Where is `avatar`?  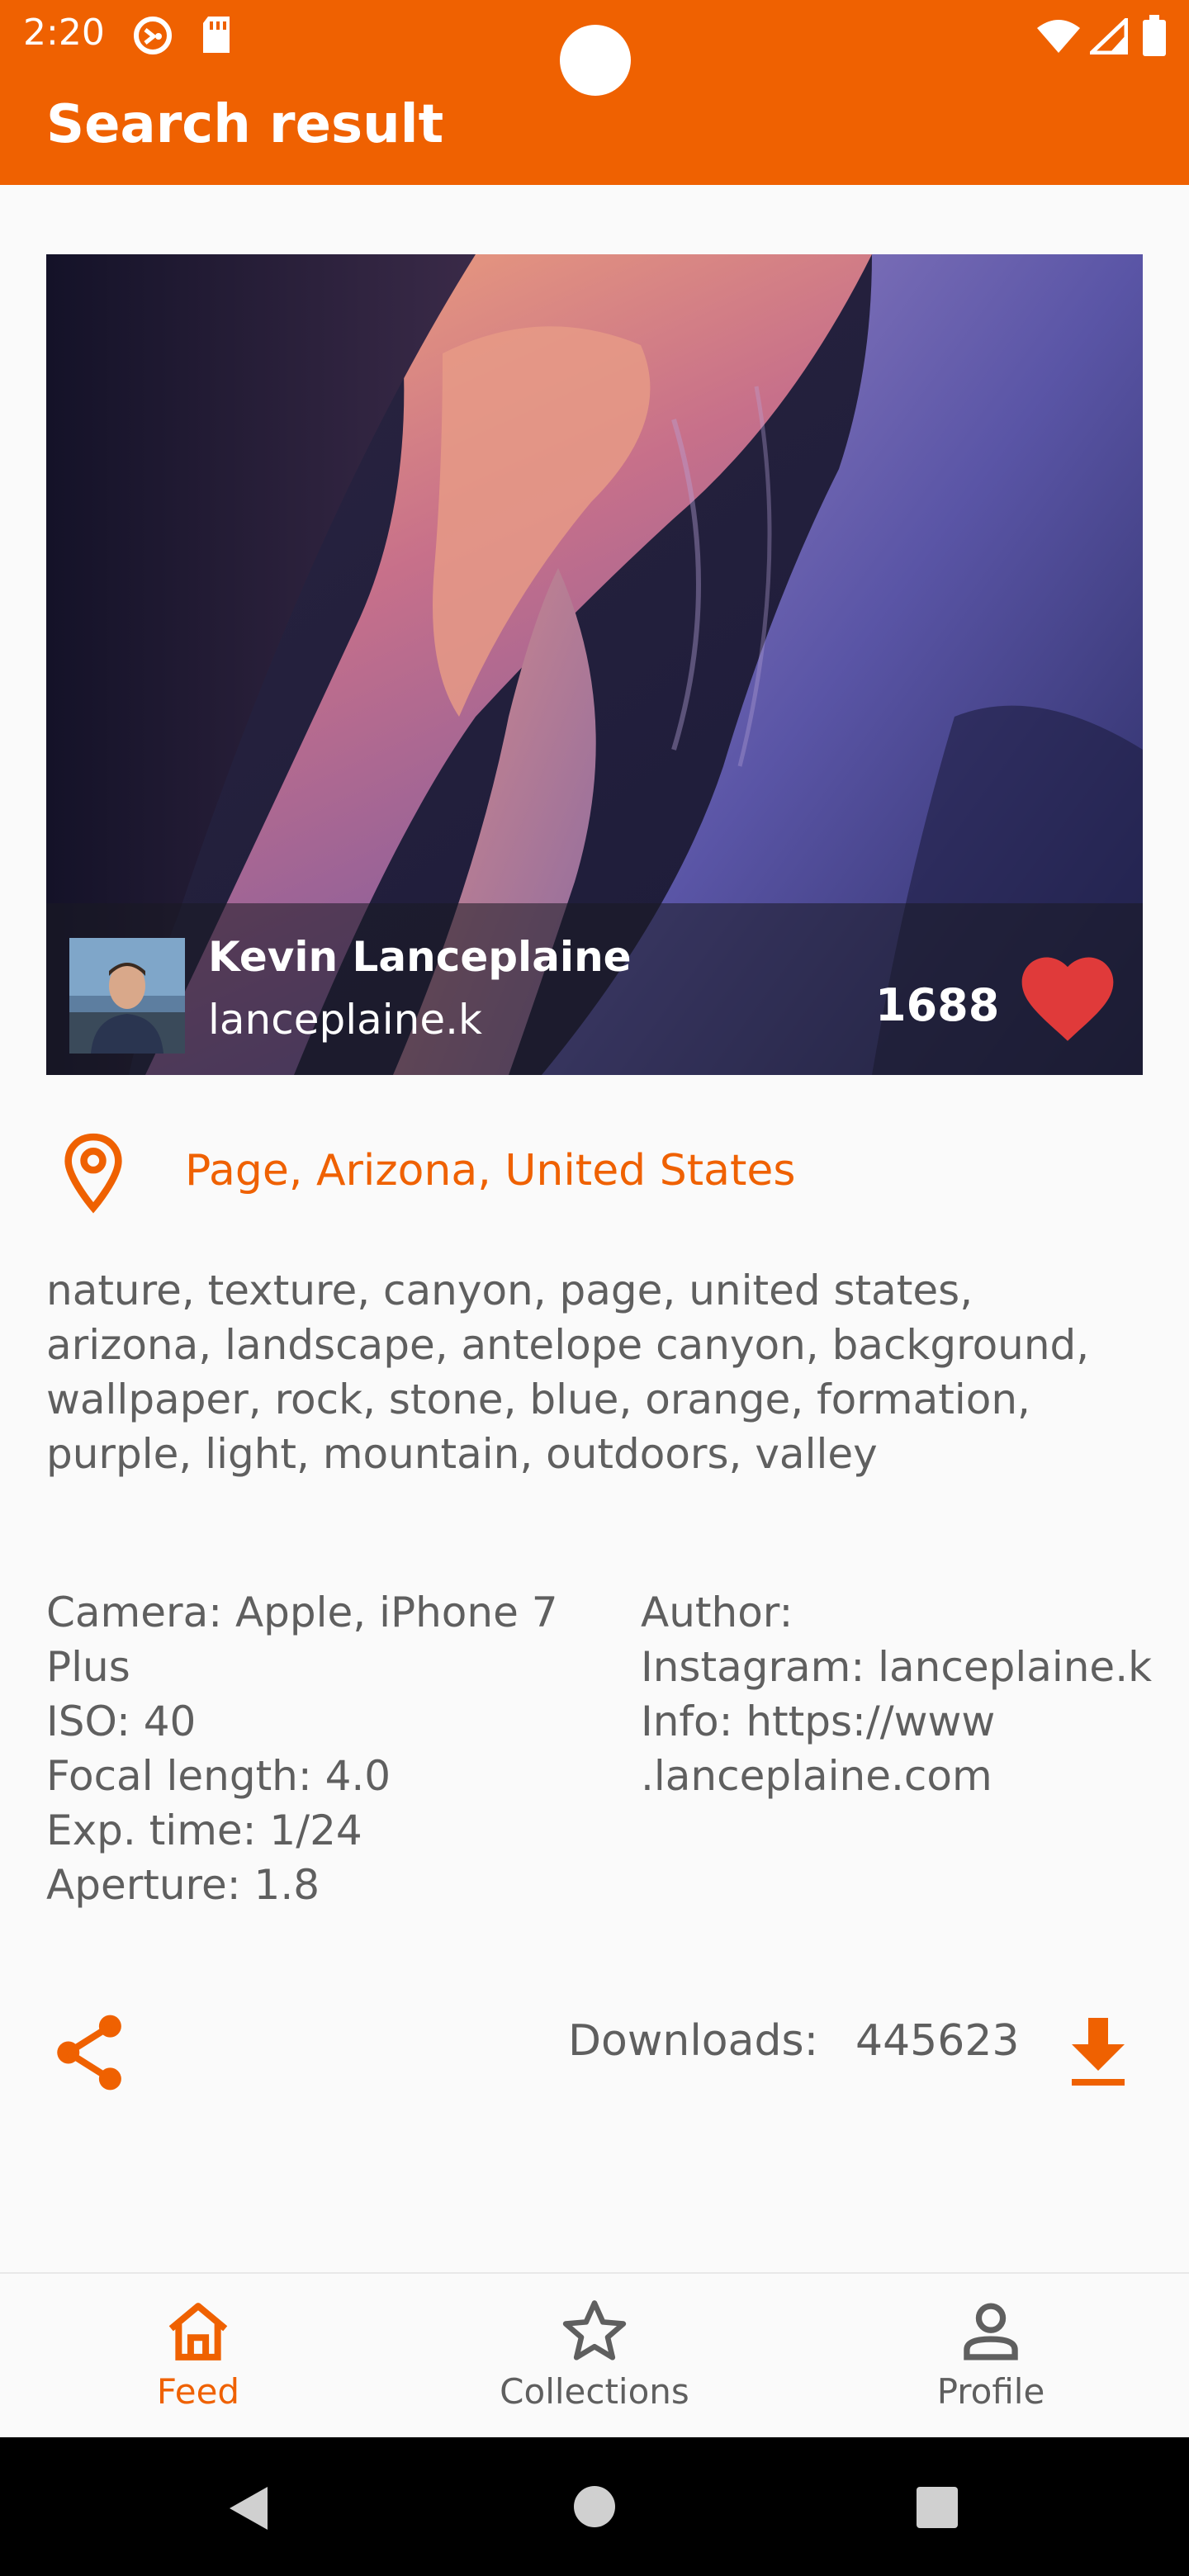
avatar is located at coordinates (127, 996).